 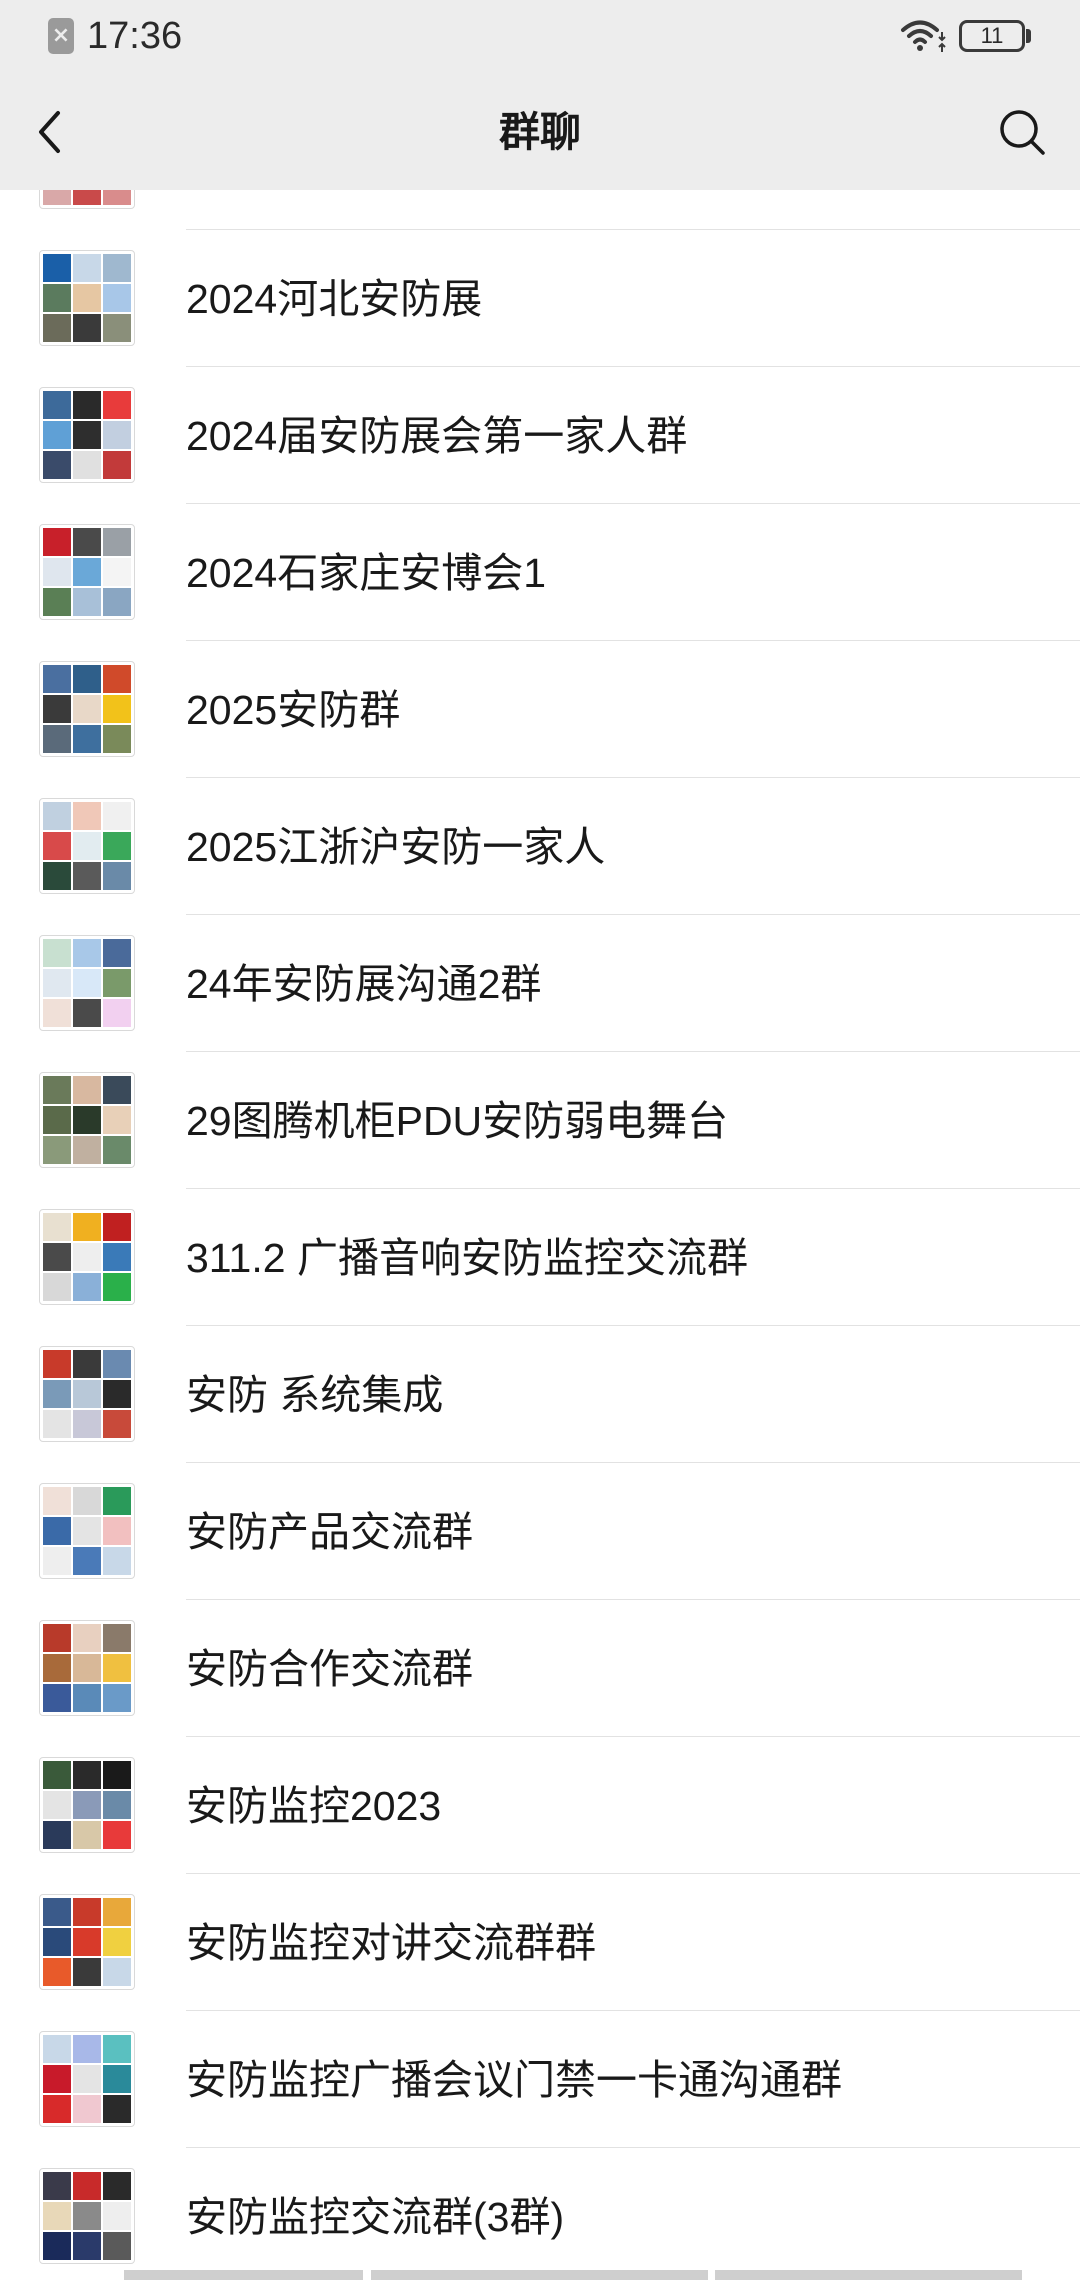 I want to click on nav-bar: 群聊, so click(x=540, y=131).